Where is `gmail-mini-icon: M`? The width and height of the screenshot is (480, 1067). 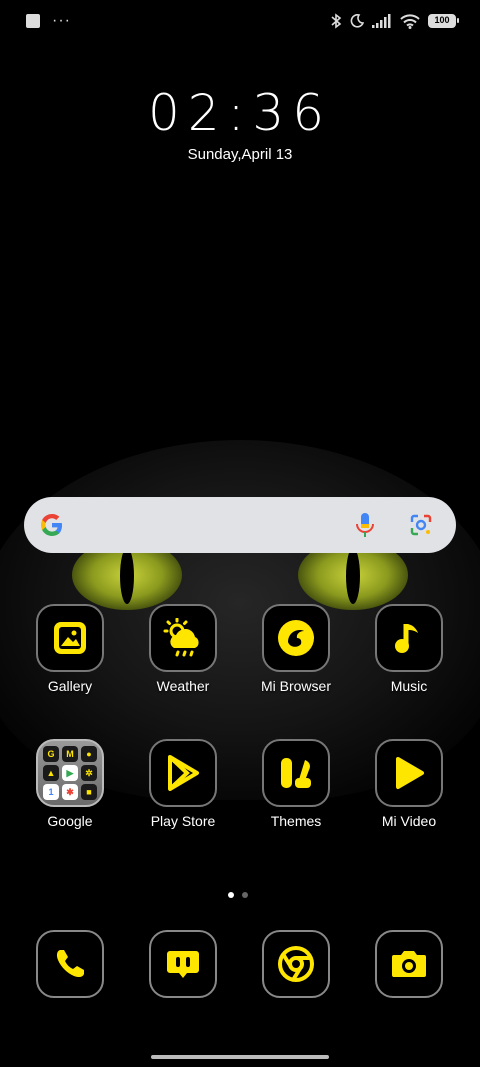
gmail-mini-icon: M is located at coordinates (70, 754).